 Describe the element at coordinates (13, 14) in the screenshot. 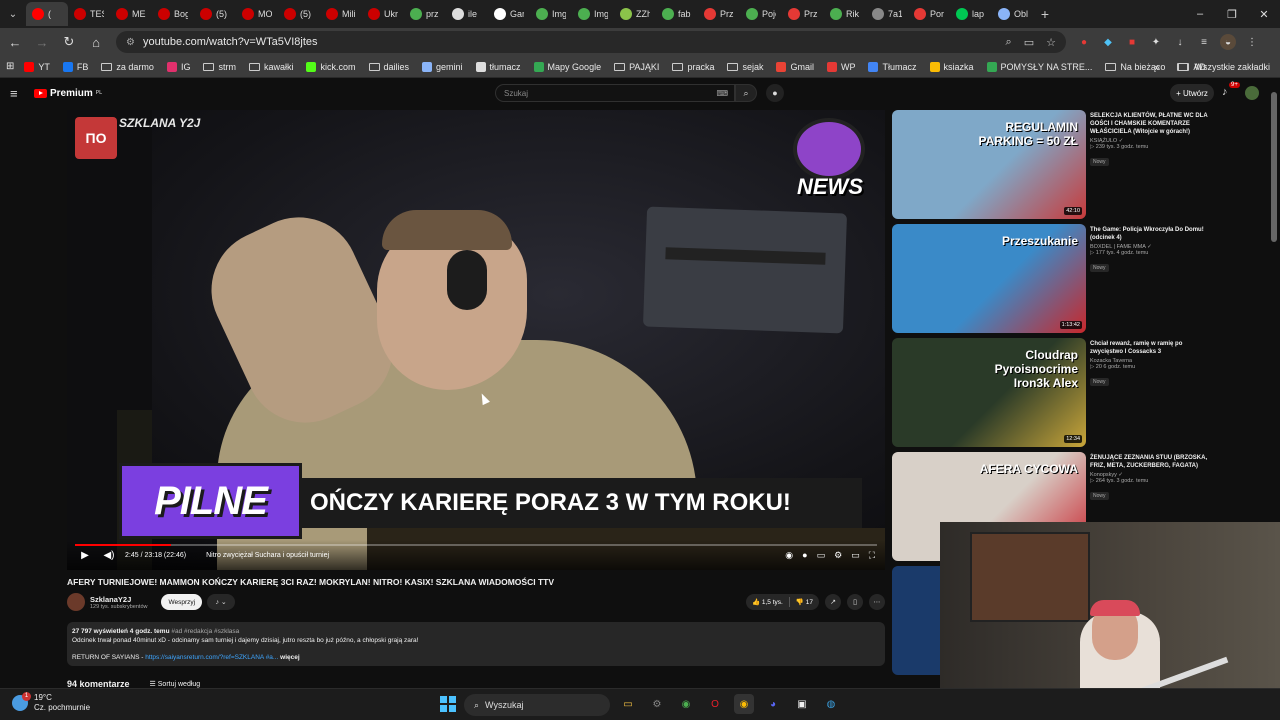

I see `tab-search-chevron-icon: ⌄` at that location.